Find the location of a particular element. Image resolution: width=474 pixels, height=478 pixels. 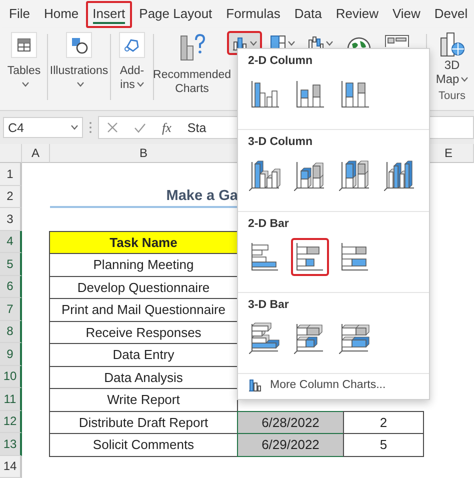

row-header: 13 is located at coordinates (11, 444).